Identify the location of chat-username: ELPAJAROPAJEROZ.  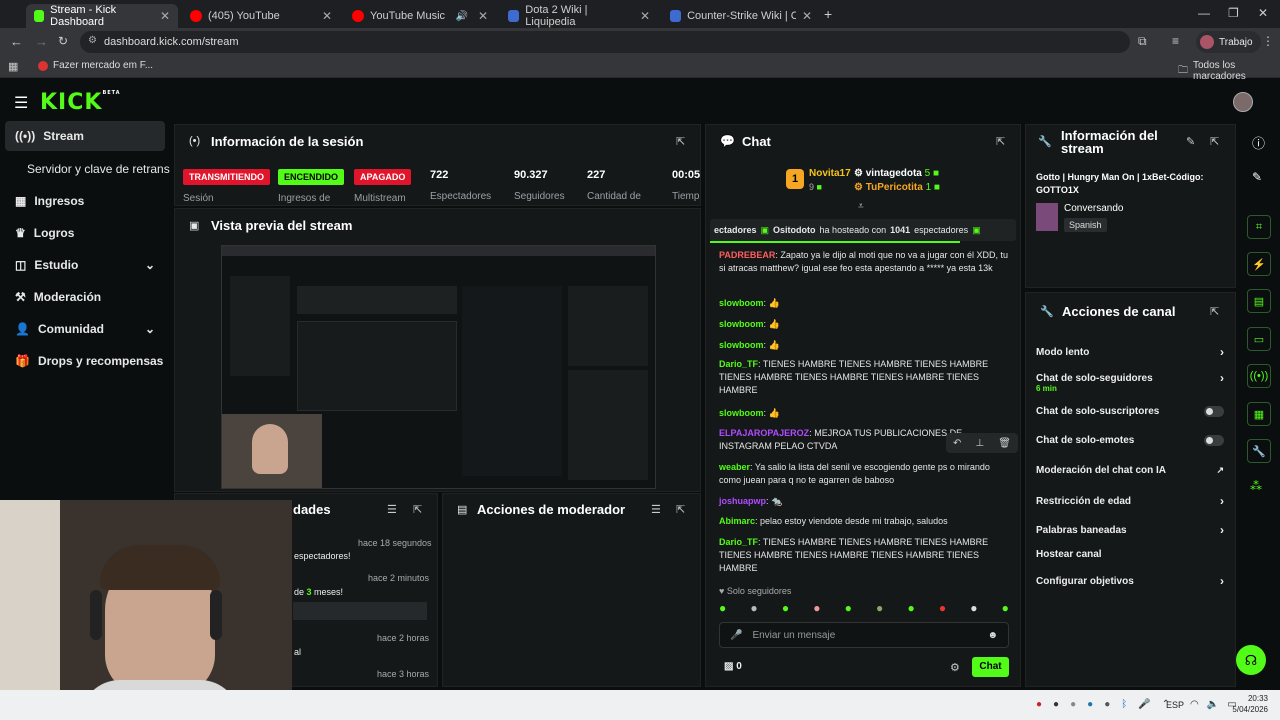
(764, 433).